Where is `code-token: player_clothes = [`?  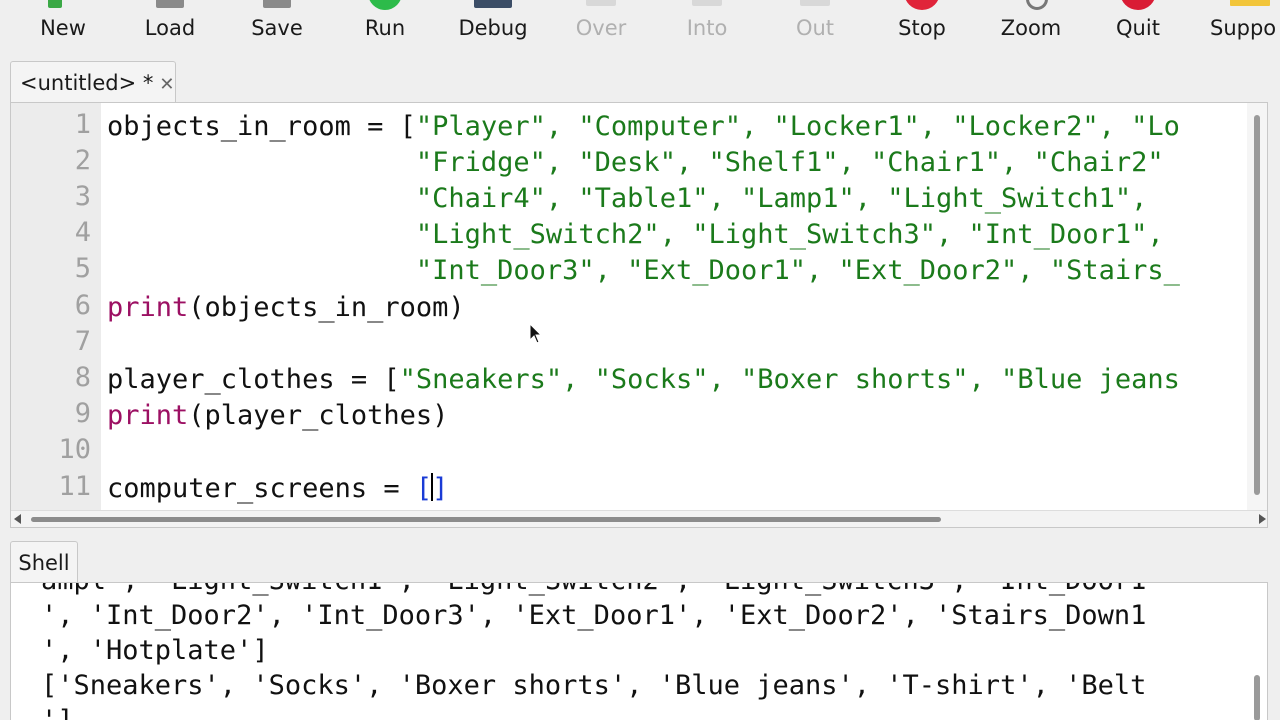 code-token: player_clothes = [ is located at coordinates (253, 379).